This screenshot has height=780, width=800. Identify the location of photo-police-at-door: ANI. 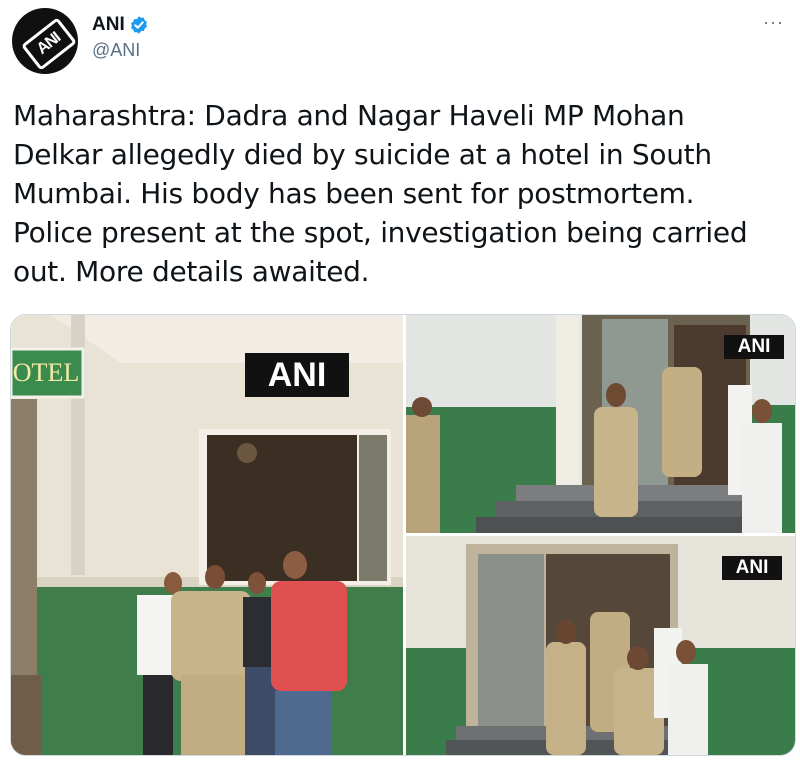
(600, 645).